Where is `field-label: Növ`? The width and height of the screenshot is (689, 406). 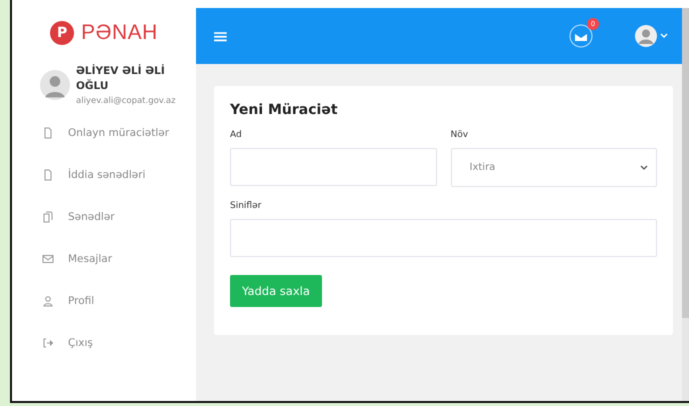 field-label: Növ is located at coordinates (460, 135).